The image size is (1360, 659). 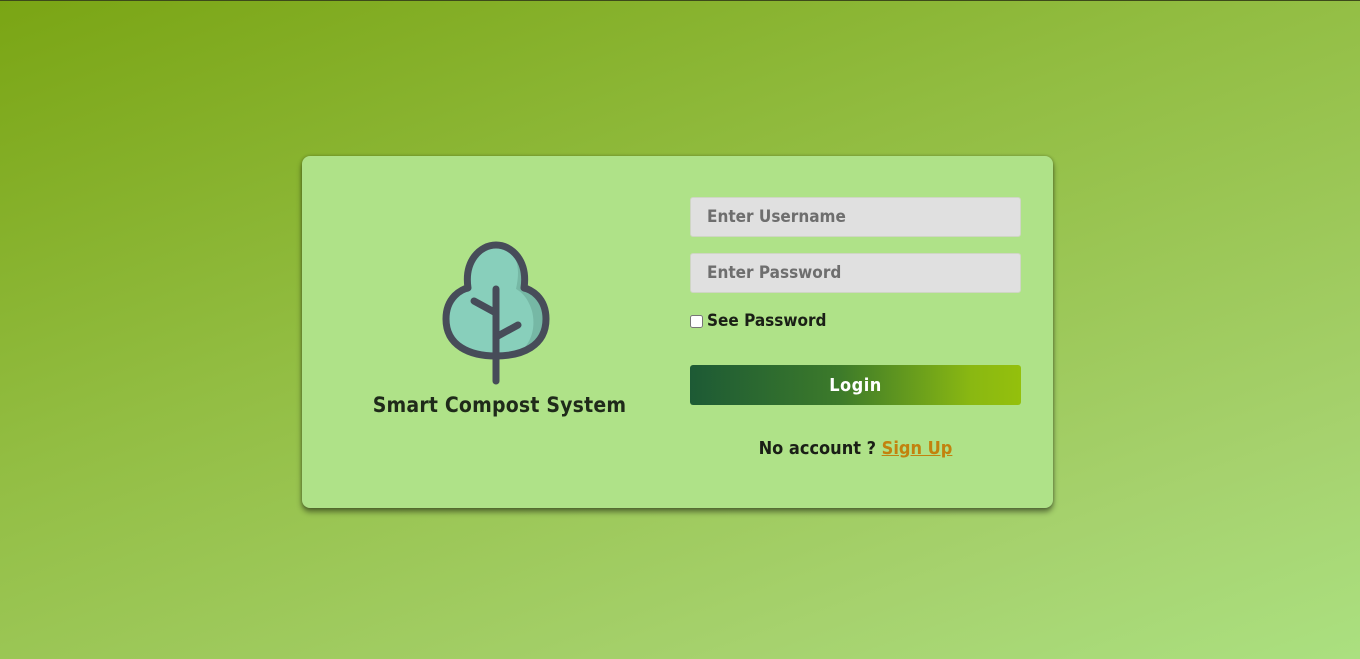 What do you see at coordinates (499, 405) in the screenshot?
I see `brand-title: Smart Compost System` at bounding box center [499, 405].